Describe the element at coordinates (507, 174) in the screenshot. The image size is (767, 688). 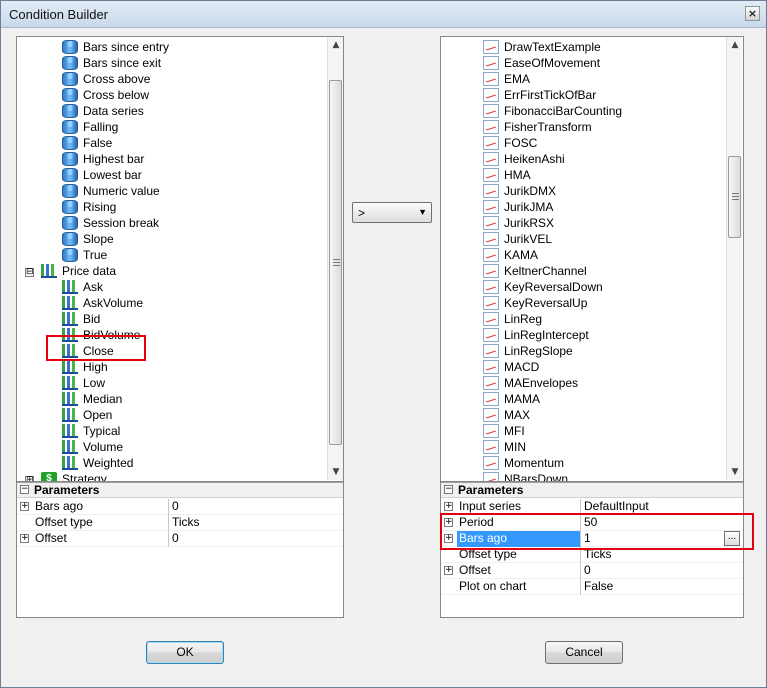
I see `indicator-item: HMA` at that location.